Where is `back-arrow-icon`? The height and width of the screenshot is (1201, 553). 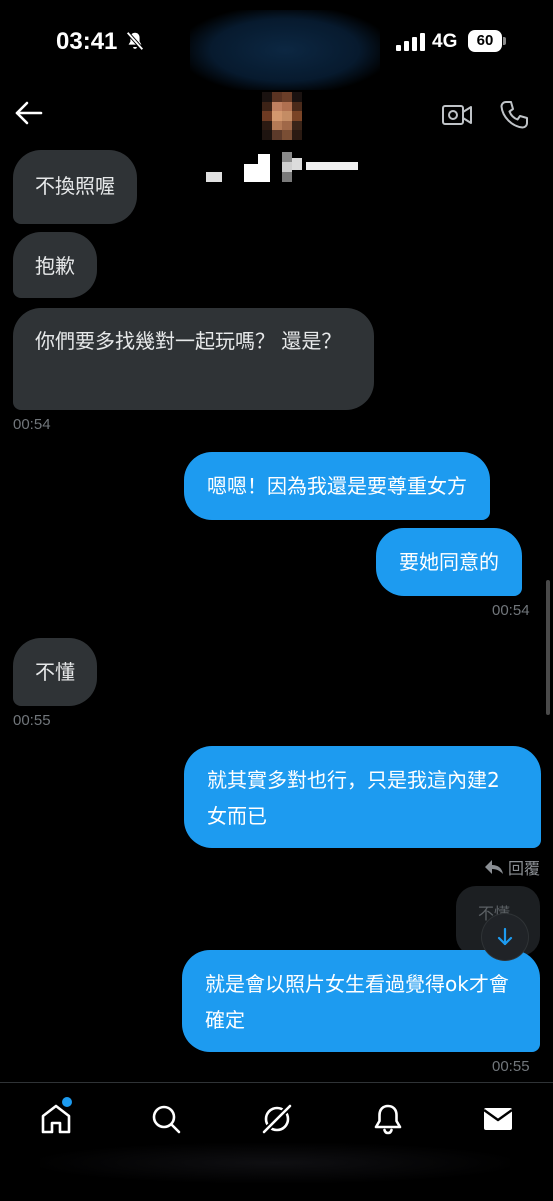 back-arrow-icon is located at coordinates (29, 113).